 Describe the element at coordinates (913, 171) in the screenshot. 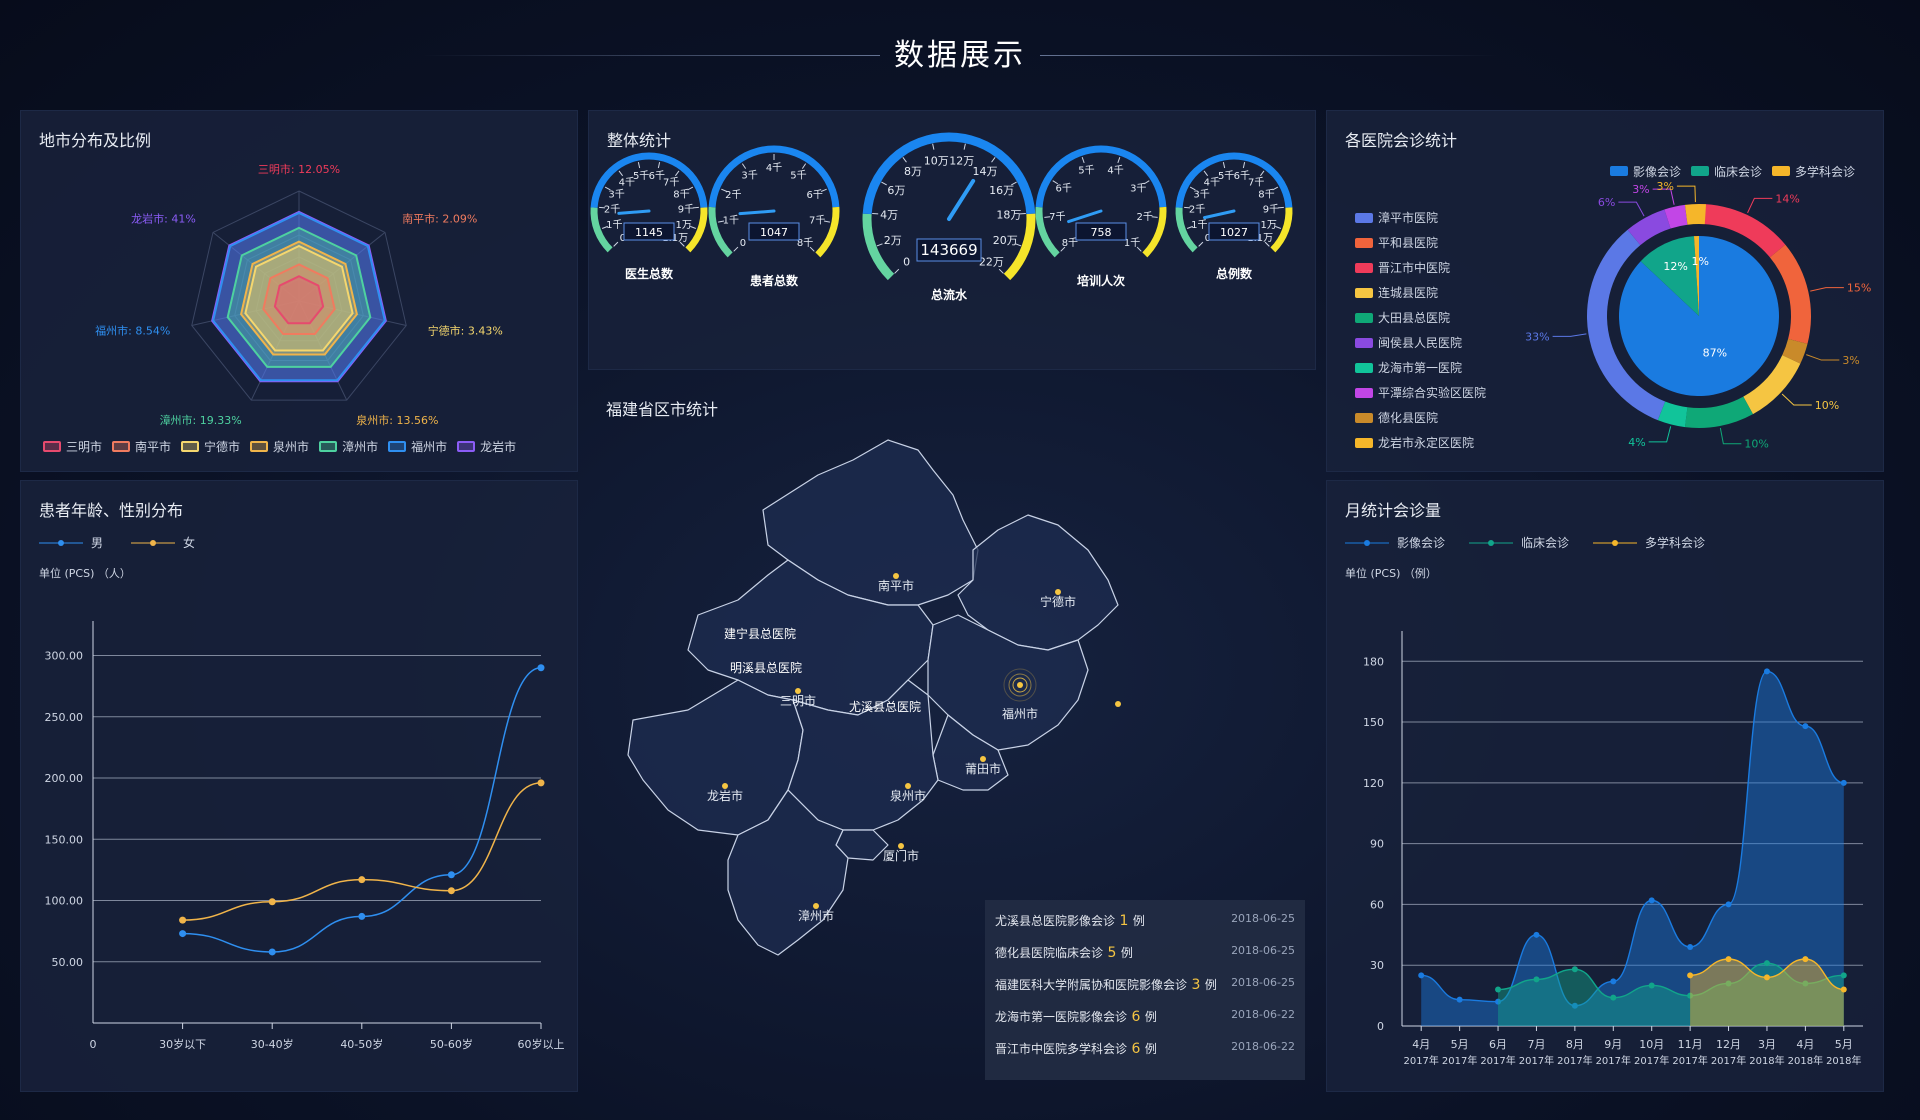

I see `gauge-tick: 8万` at that location.